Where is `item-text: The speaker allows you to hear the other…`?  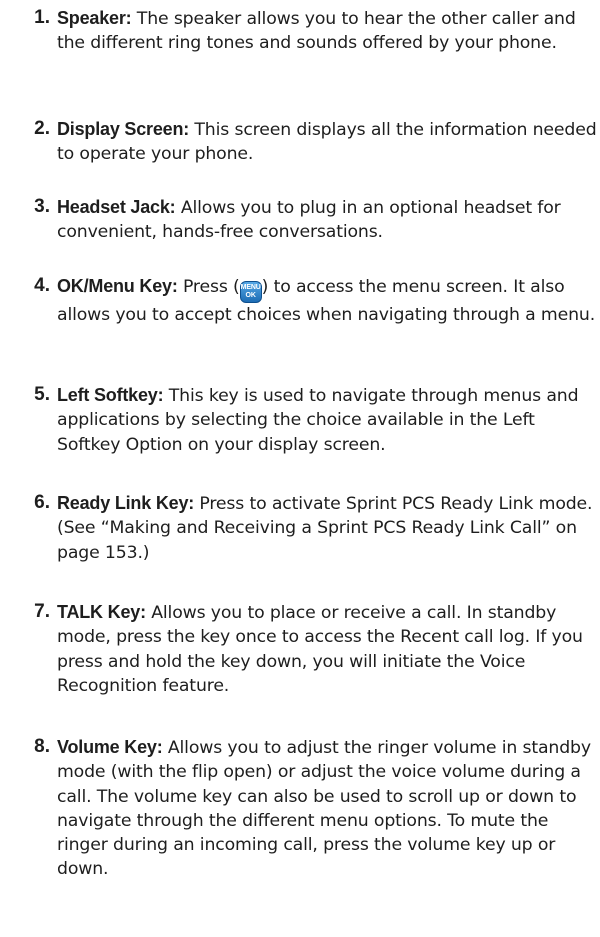 item-text: The speaker allows you to hear the other… is located at coordinates (316, 31).